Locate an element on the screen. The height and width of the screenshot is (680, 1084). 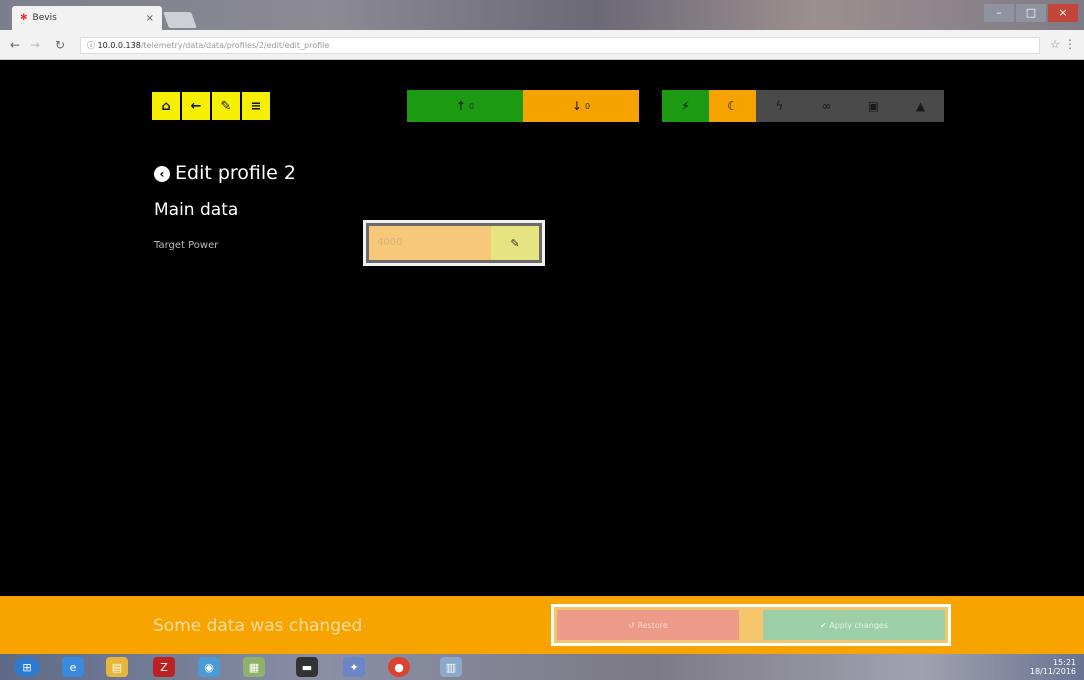
target-power-field: 4000 ✎ is located at coordinates (454, 243).